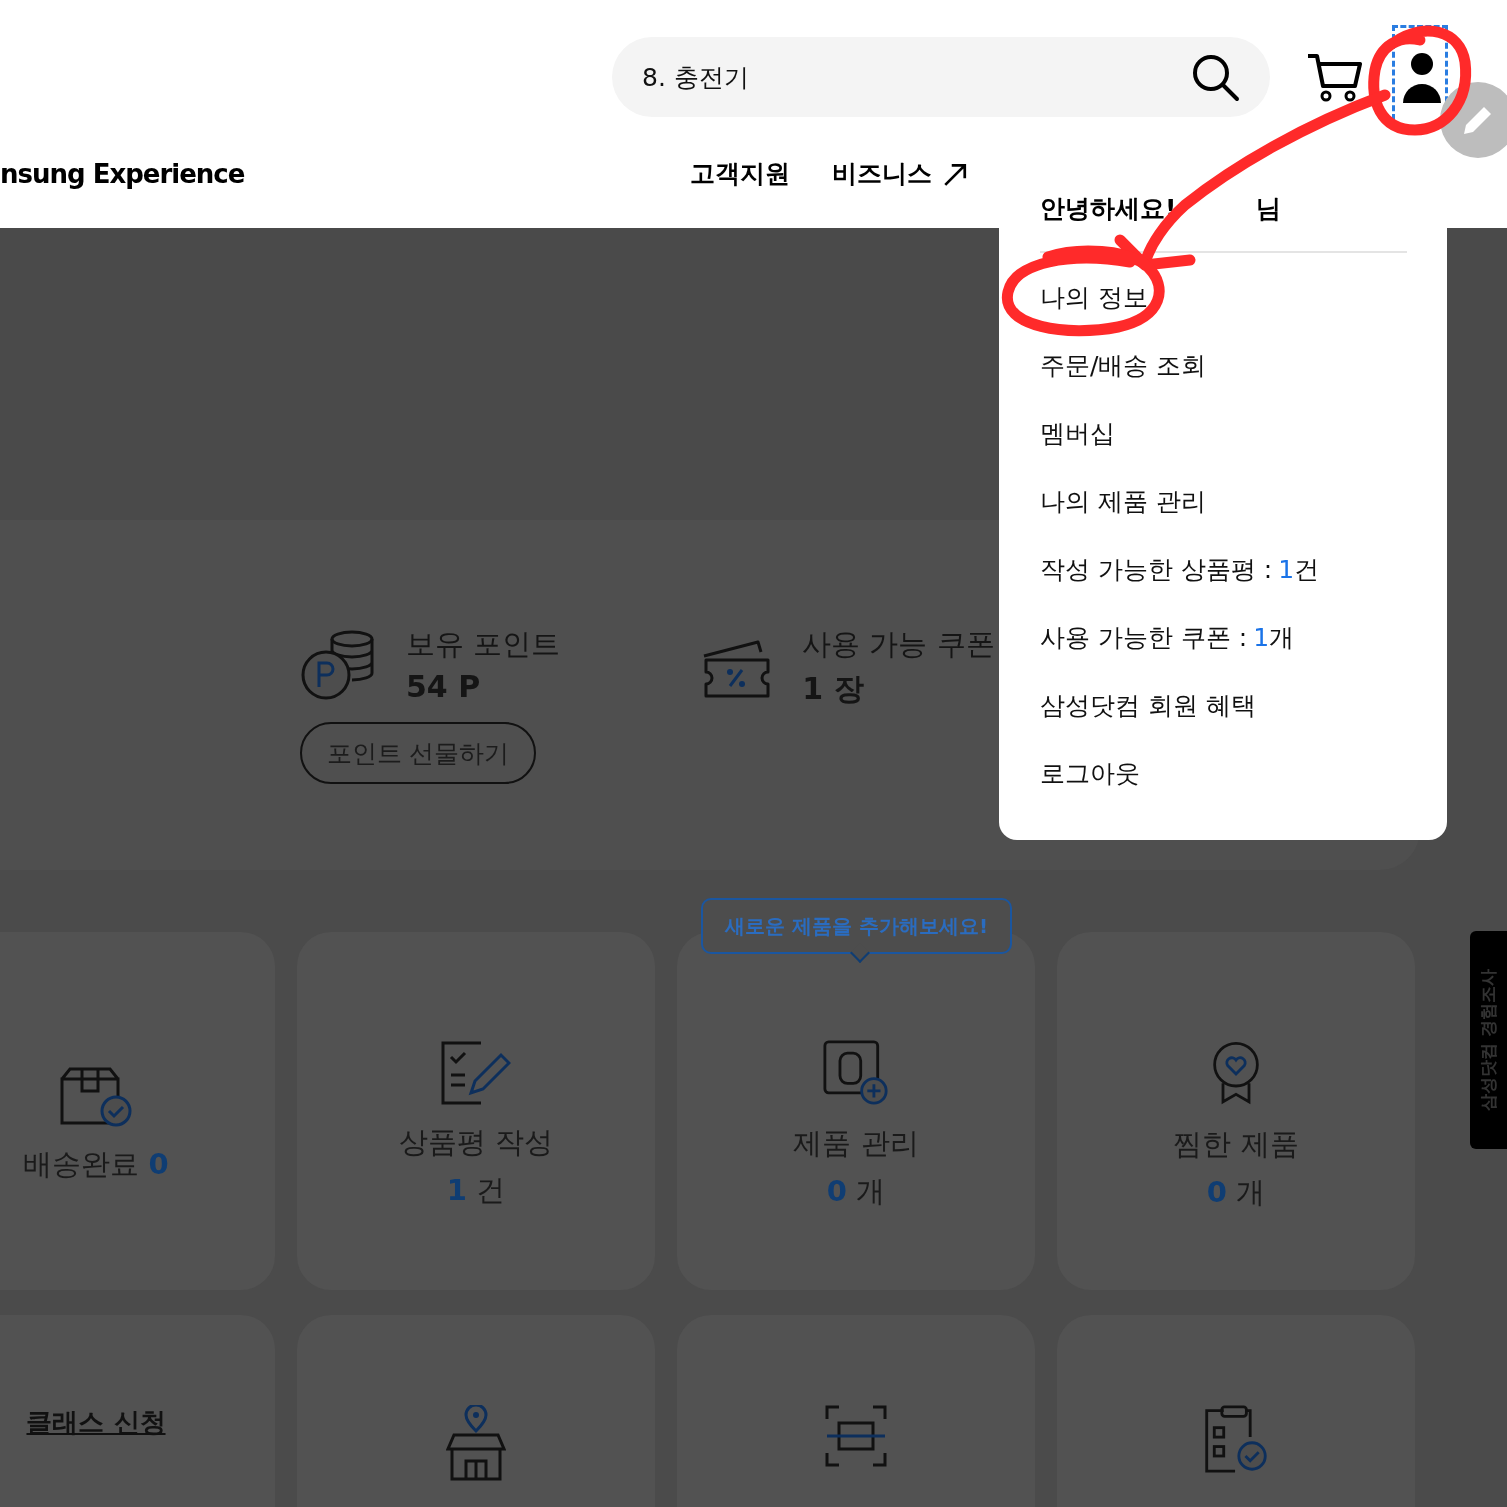 The image size is (1507, 1507). What do you see at coordinates (1269, 209) in the screenshot?
I see `name-suffix: 님` at bounding box center [1269, 209].